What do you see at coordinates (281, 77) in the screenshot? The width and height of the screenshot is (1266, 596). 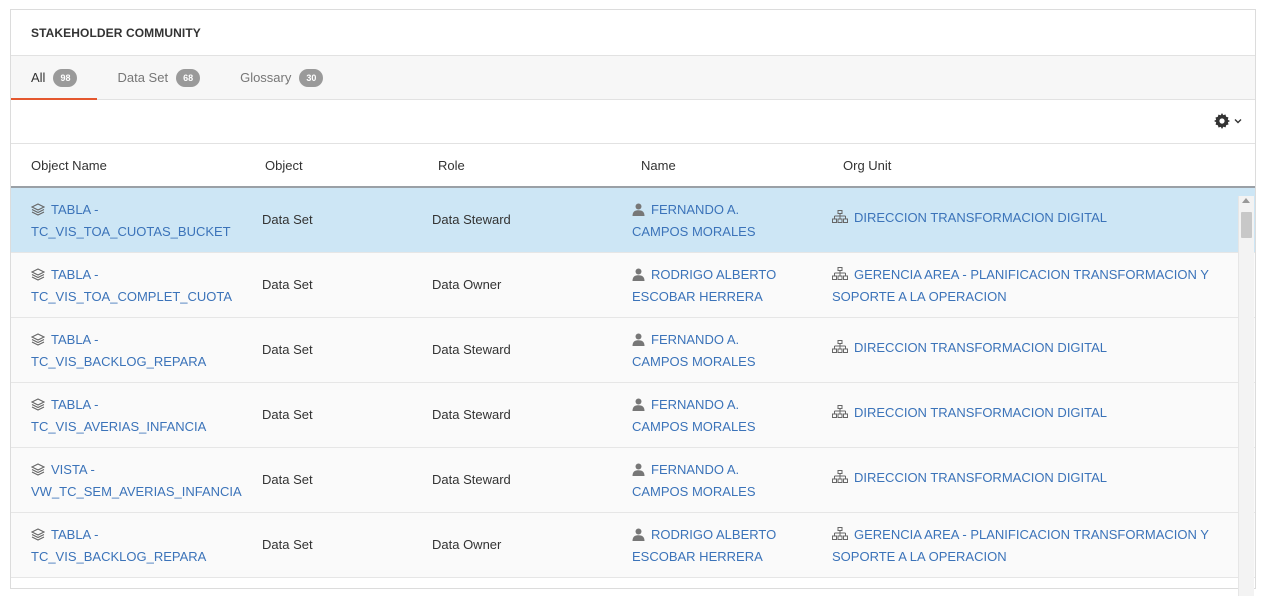 I see `tab-glossary: Glossary 30` at bounding box center [281, 77].